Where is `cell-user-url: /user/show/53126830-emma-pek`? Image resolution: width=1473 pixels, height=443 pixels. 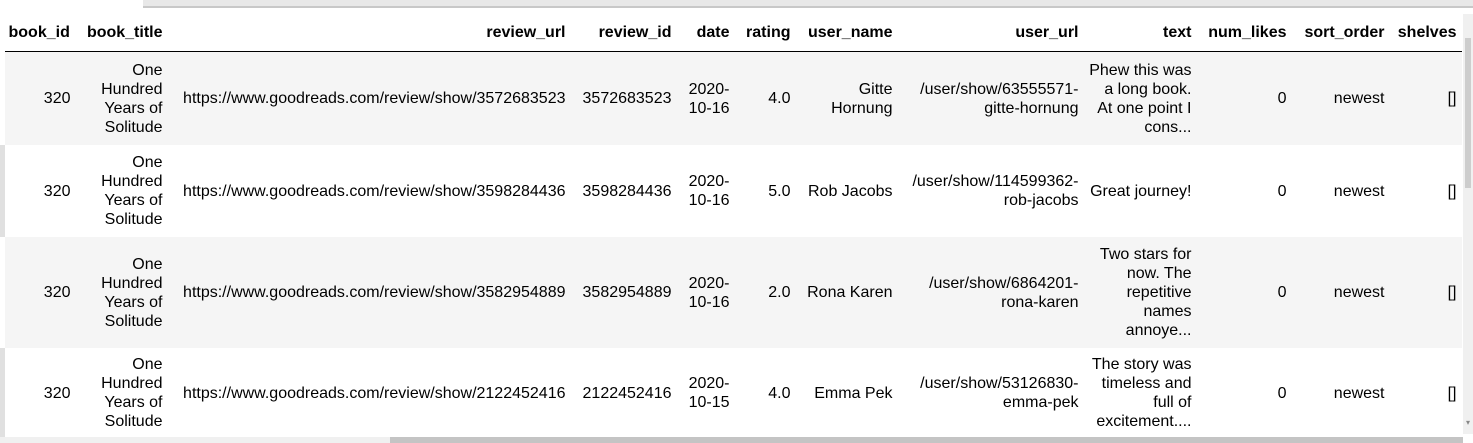
cell-user-url: /user/show/53126830-emma-pek is located at coordinates (993, 392).